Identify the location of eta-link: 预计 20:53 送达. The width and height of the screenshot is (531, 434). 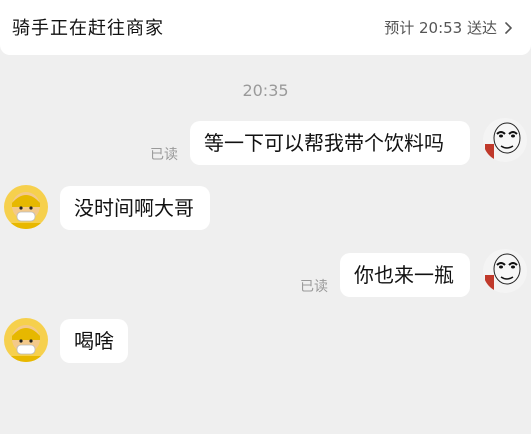
(449, 27).